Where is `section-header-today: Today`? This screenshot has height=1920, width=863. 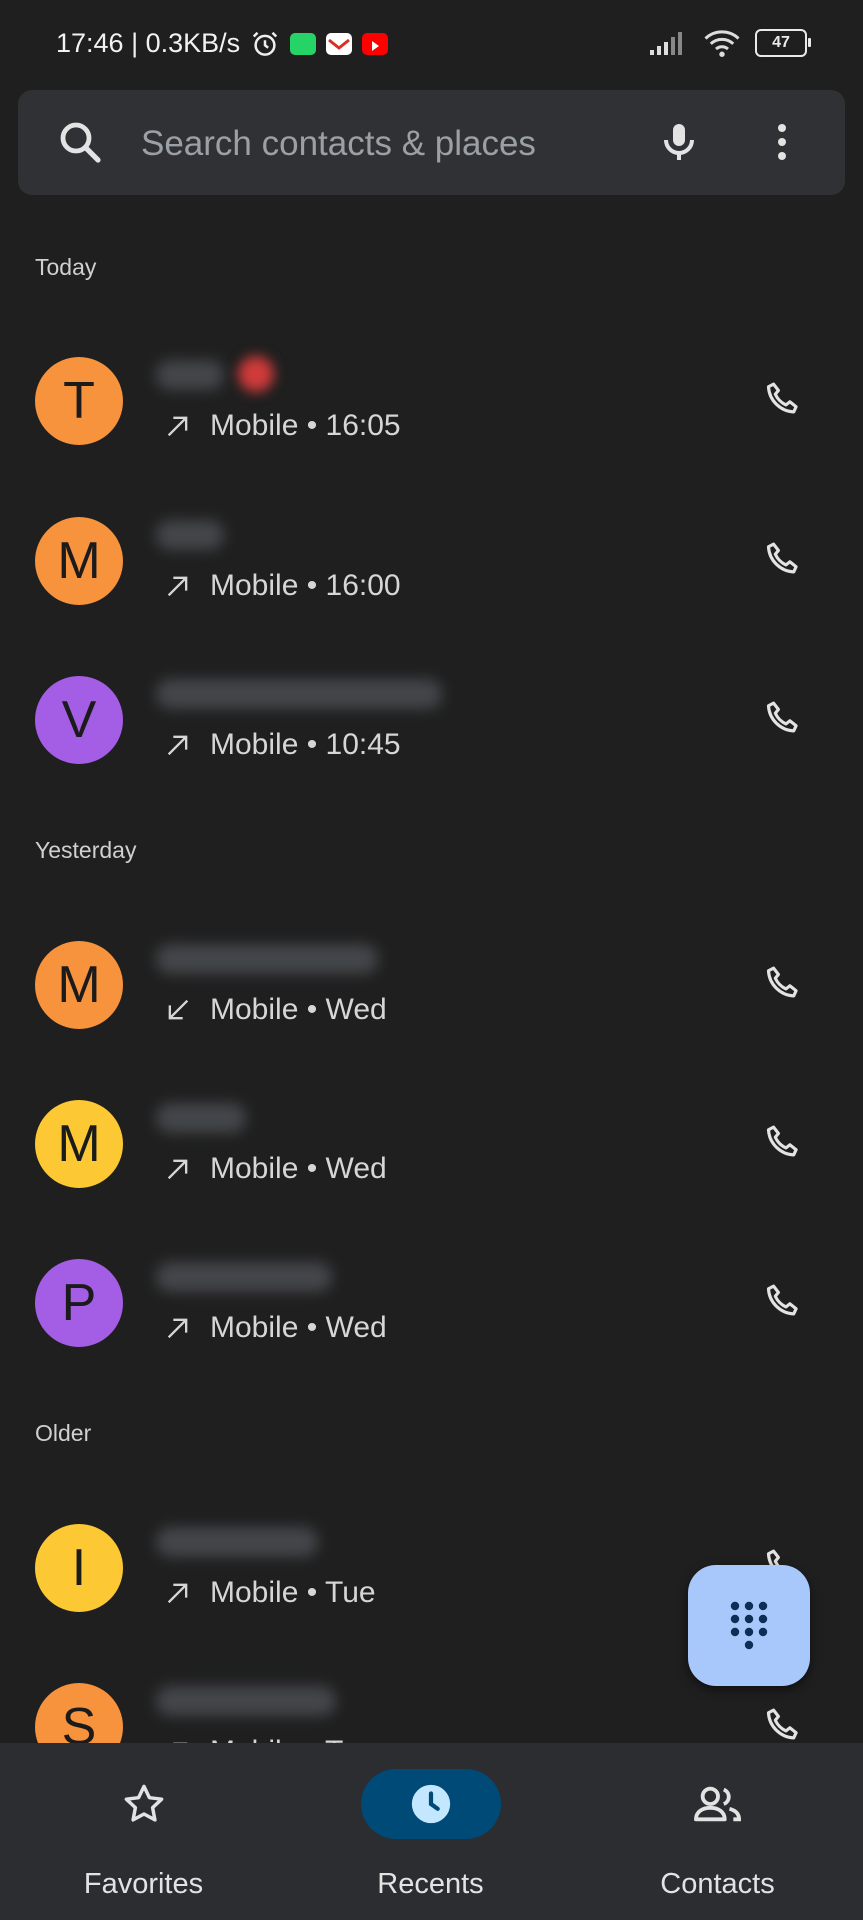 section-header-today: Today is located at coordinates (66, 267).